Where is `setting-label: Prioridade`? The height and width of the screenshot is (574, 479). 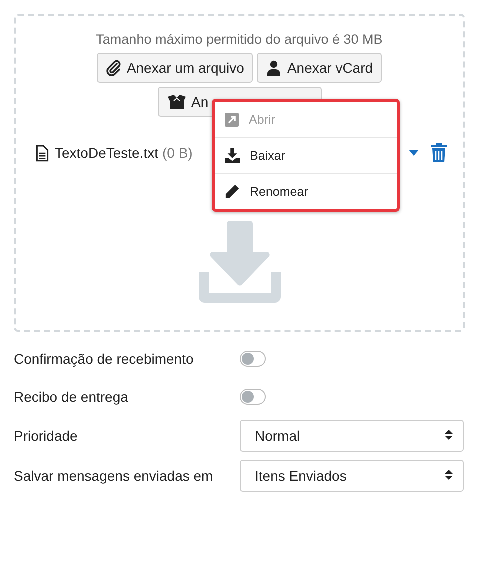 setting-label: Prioridade is located at coordinates (46, 436).